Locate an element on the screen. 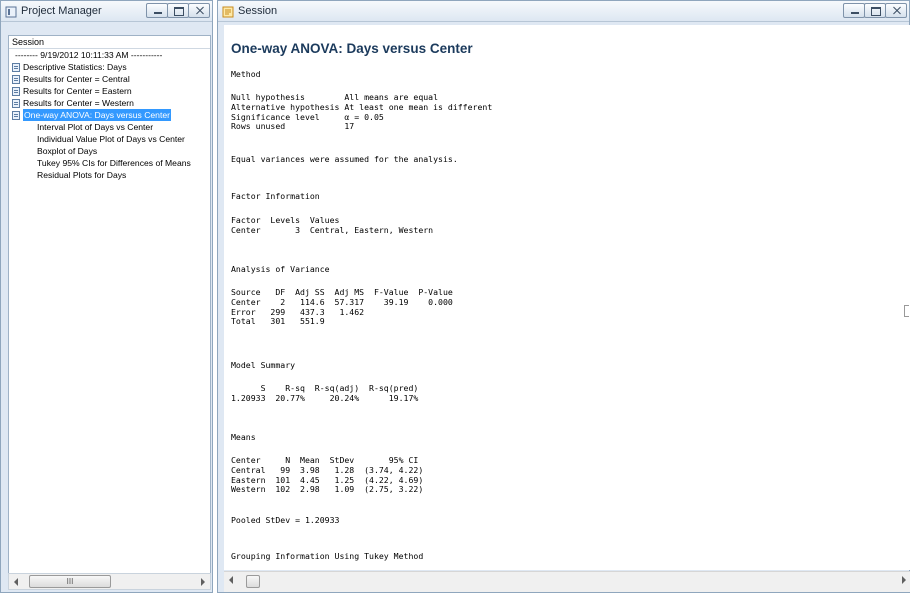  tree-item: Interval Plot of Days vs Center is located at coordinates (109, 127).